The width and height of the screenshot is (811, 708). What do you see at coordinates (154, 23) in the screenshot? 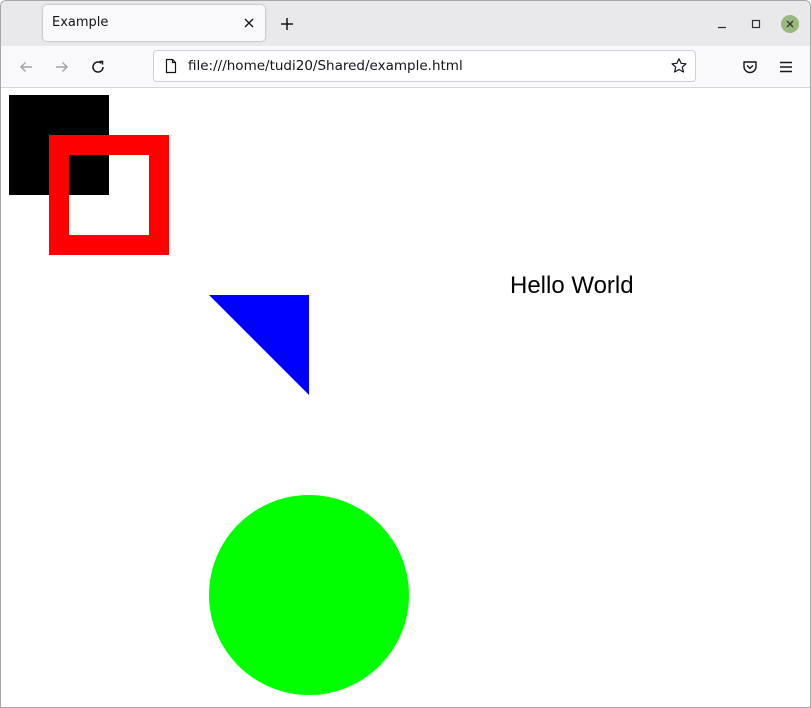
I see `tab-example: Example` at bounding box center [154, 23].